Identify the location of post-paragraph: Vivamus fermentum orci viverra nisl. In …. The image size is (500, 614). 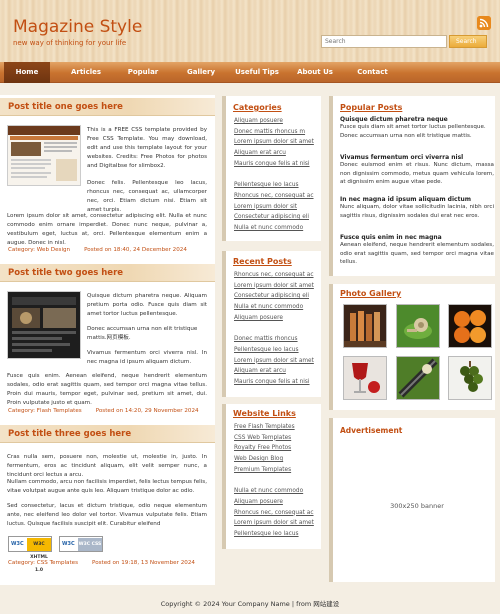
(147, 357).